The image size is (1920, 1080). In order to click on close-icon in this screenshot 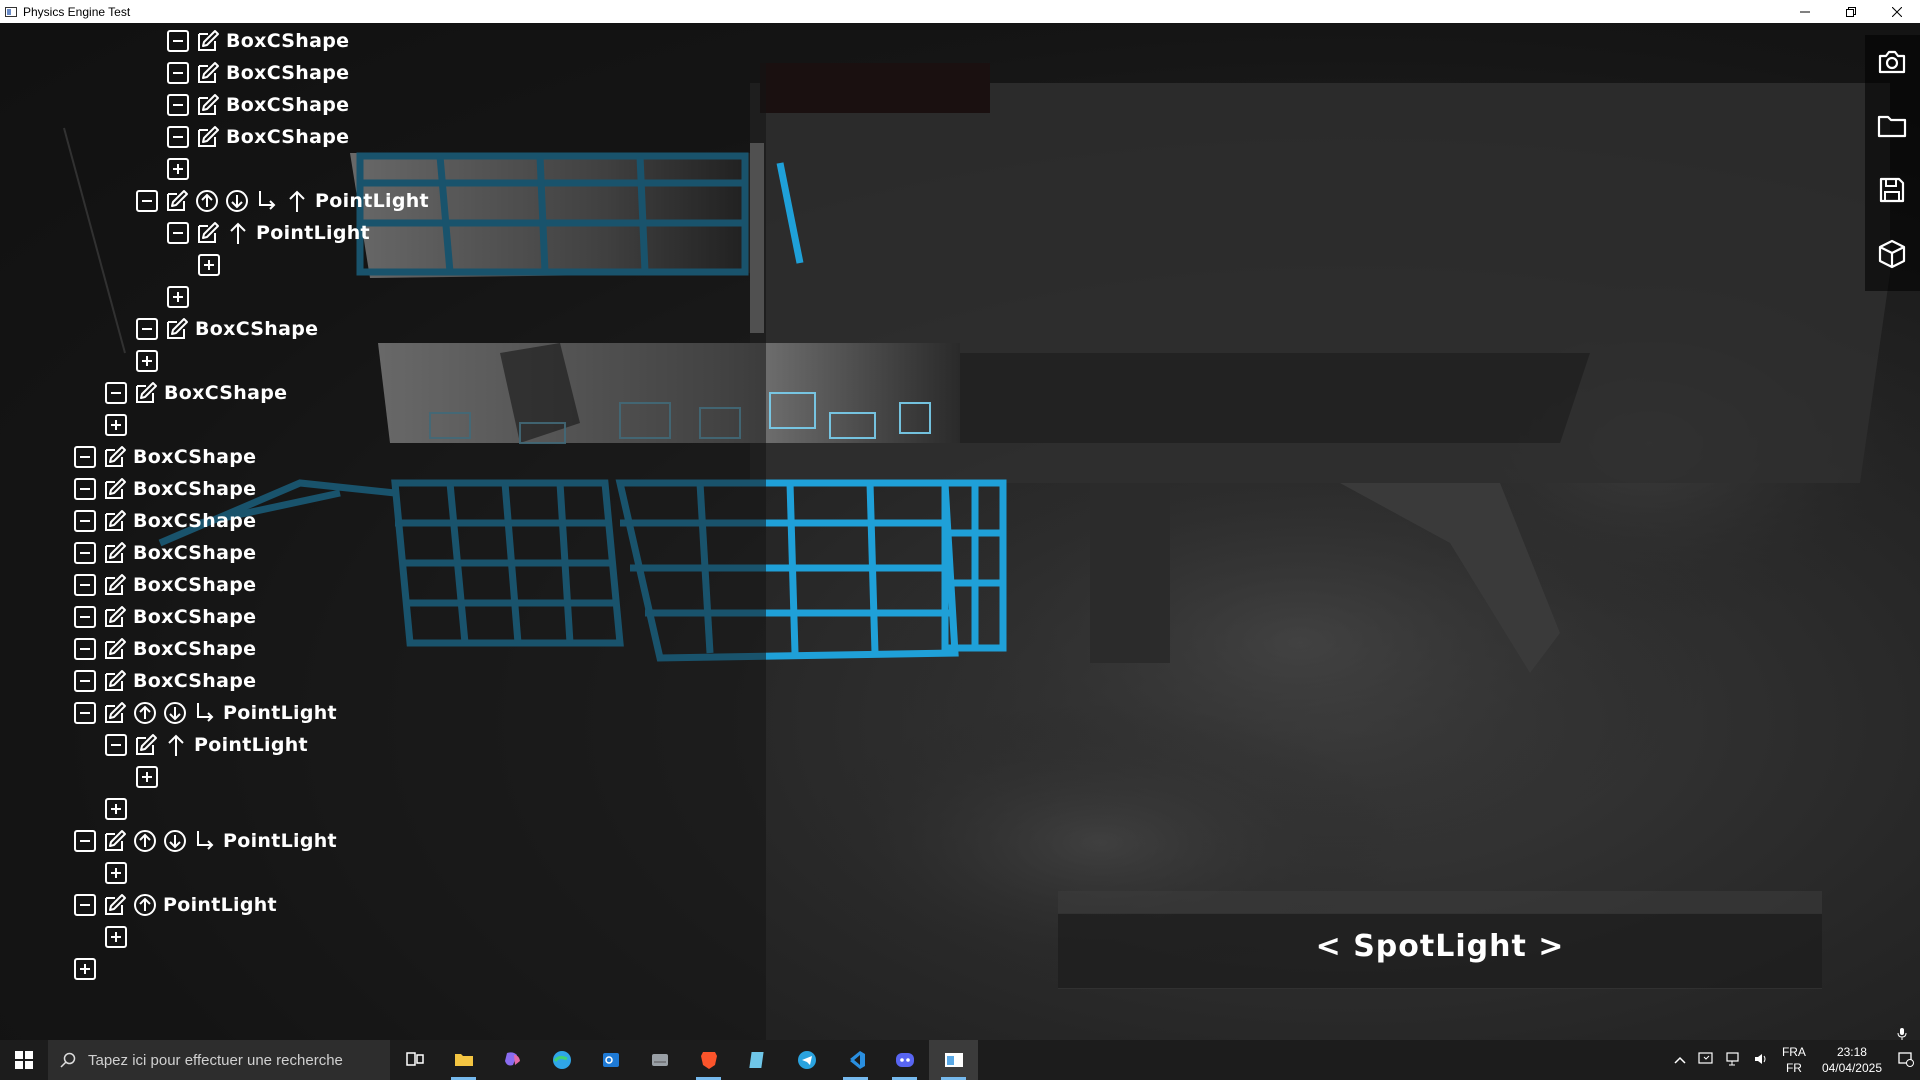, I will do `click(1897, 11)`.